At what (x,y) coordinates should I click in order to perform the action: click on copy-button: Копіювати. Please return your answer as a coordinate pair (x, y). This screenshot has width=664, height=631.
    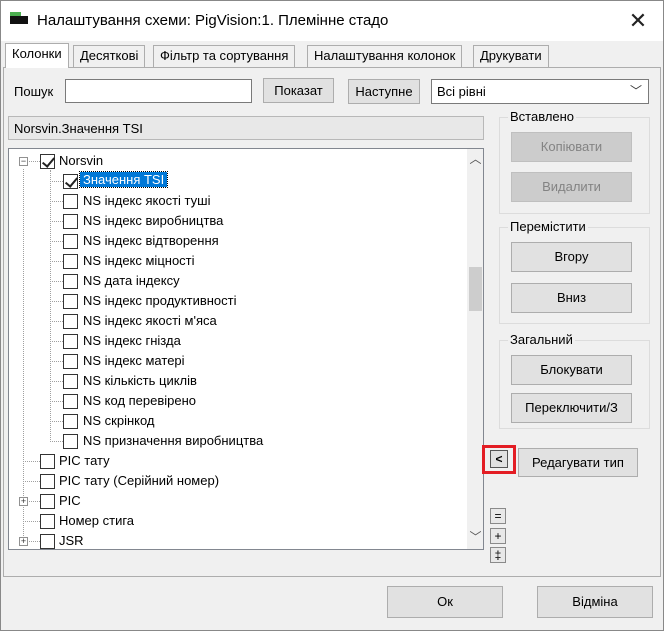
    Looking at the image, I should click on (571, 147).